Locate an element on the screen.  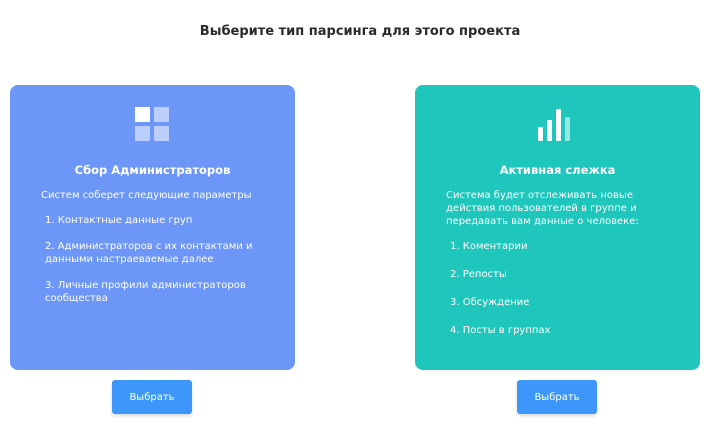
grid-icon is located at coordinates (152, 127).